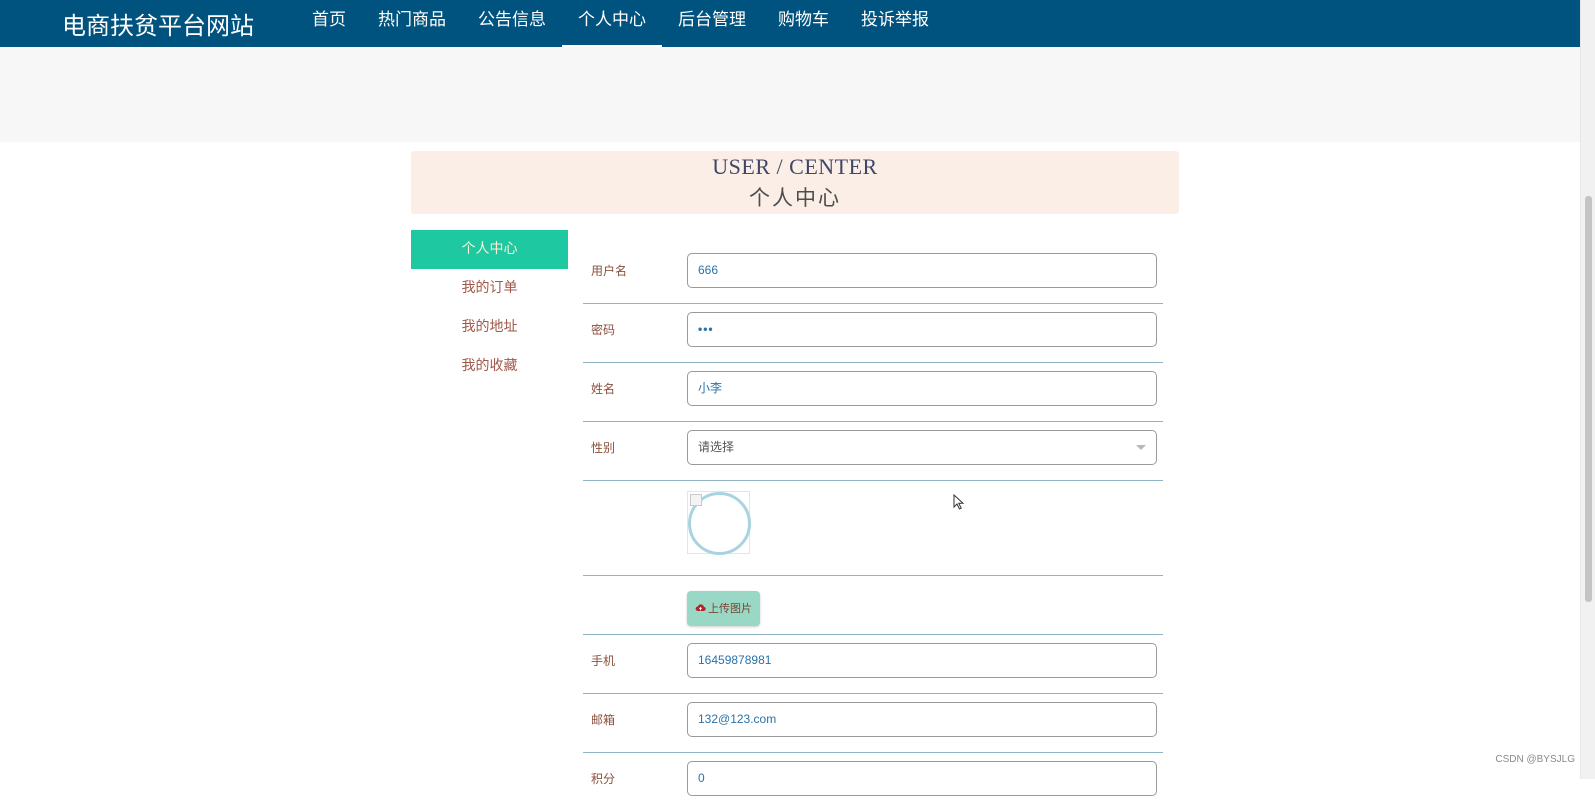 This screenshot has width=1595, height=812. What do you see at coordinates (603, 333) in the screenshot?
I see `password-label: 密码` at bounding box center [603, 333].